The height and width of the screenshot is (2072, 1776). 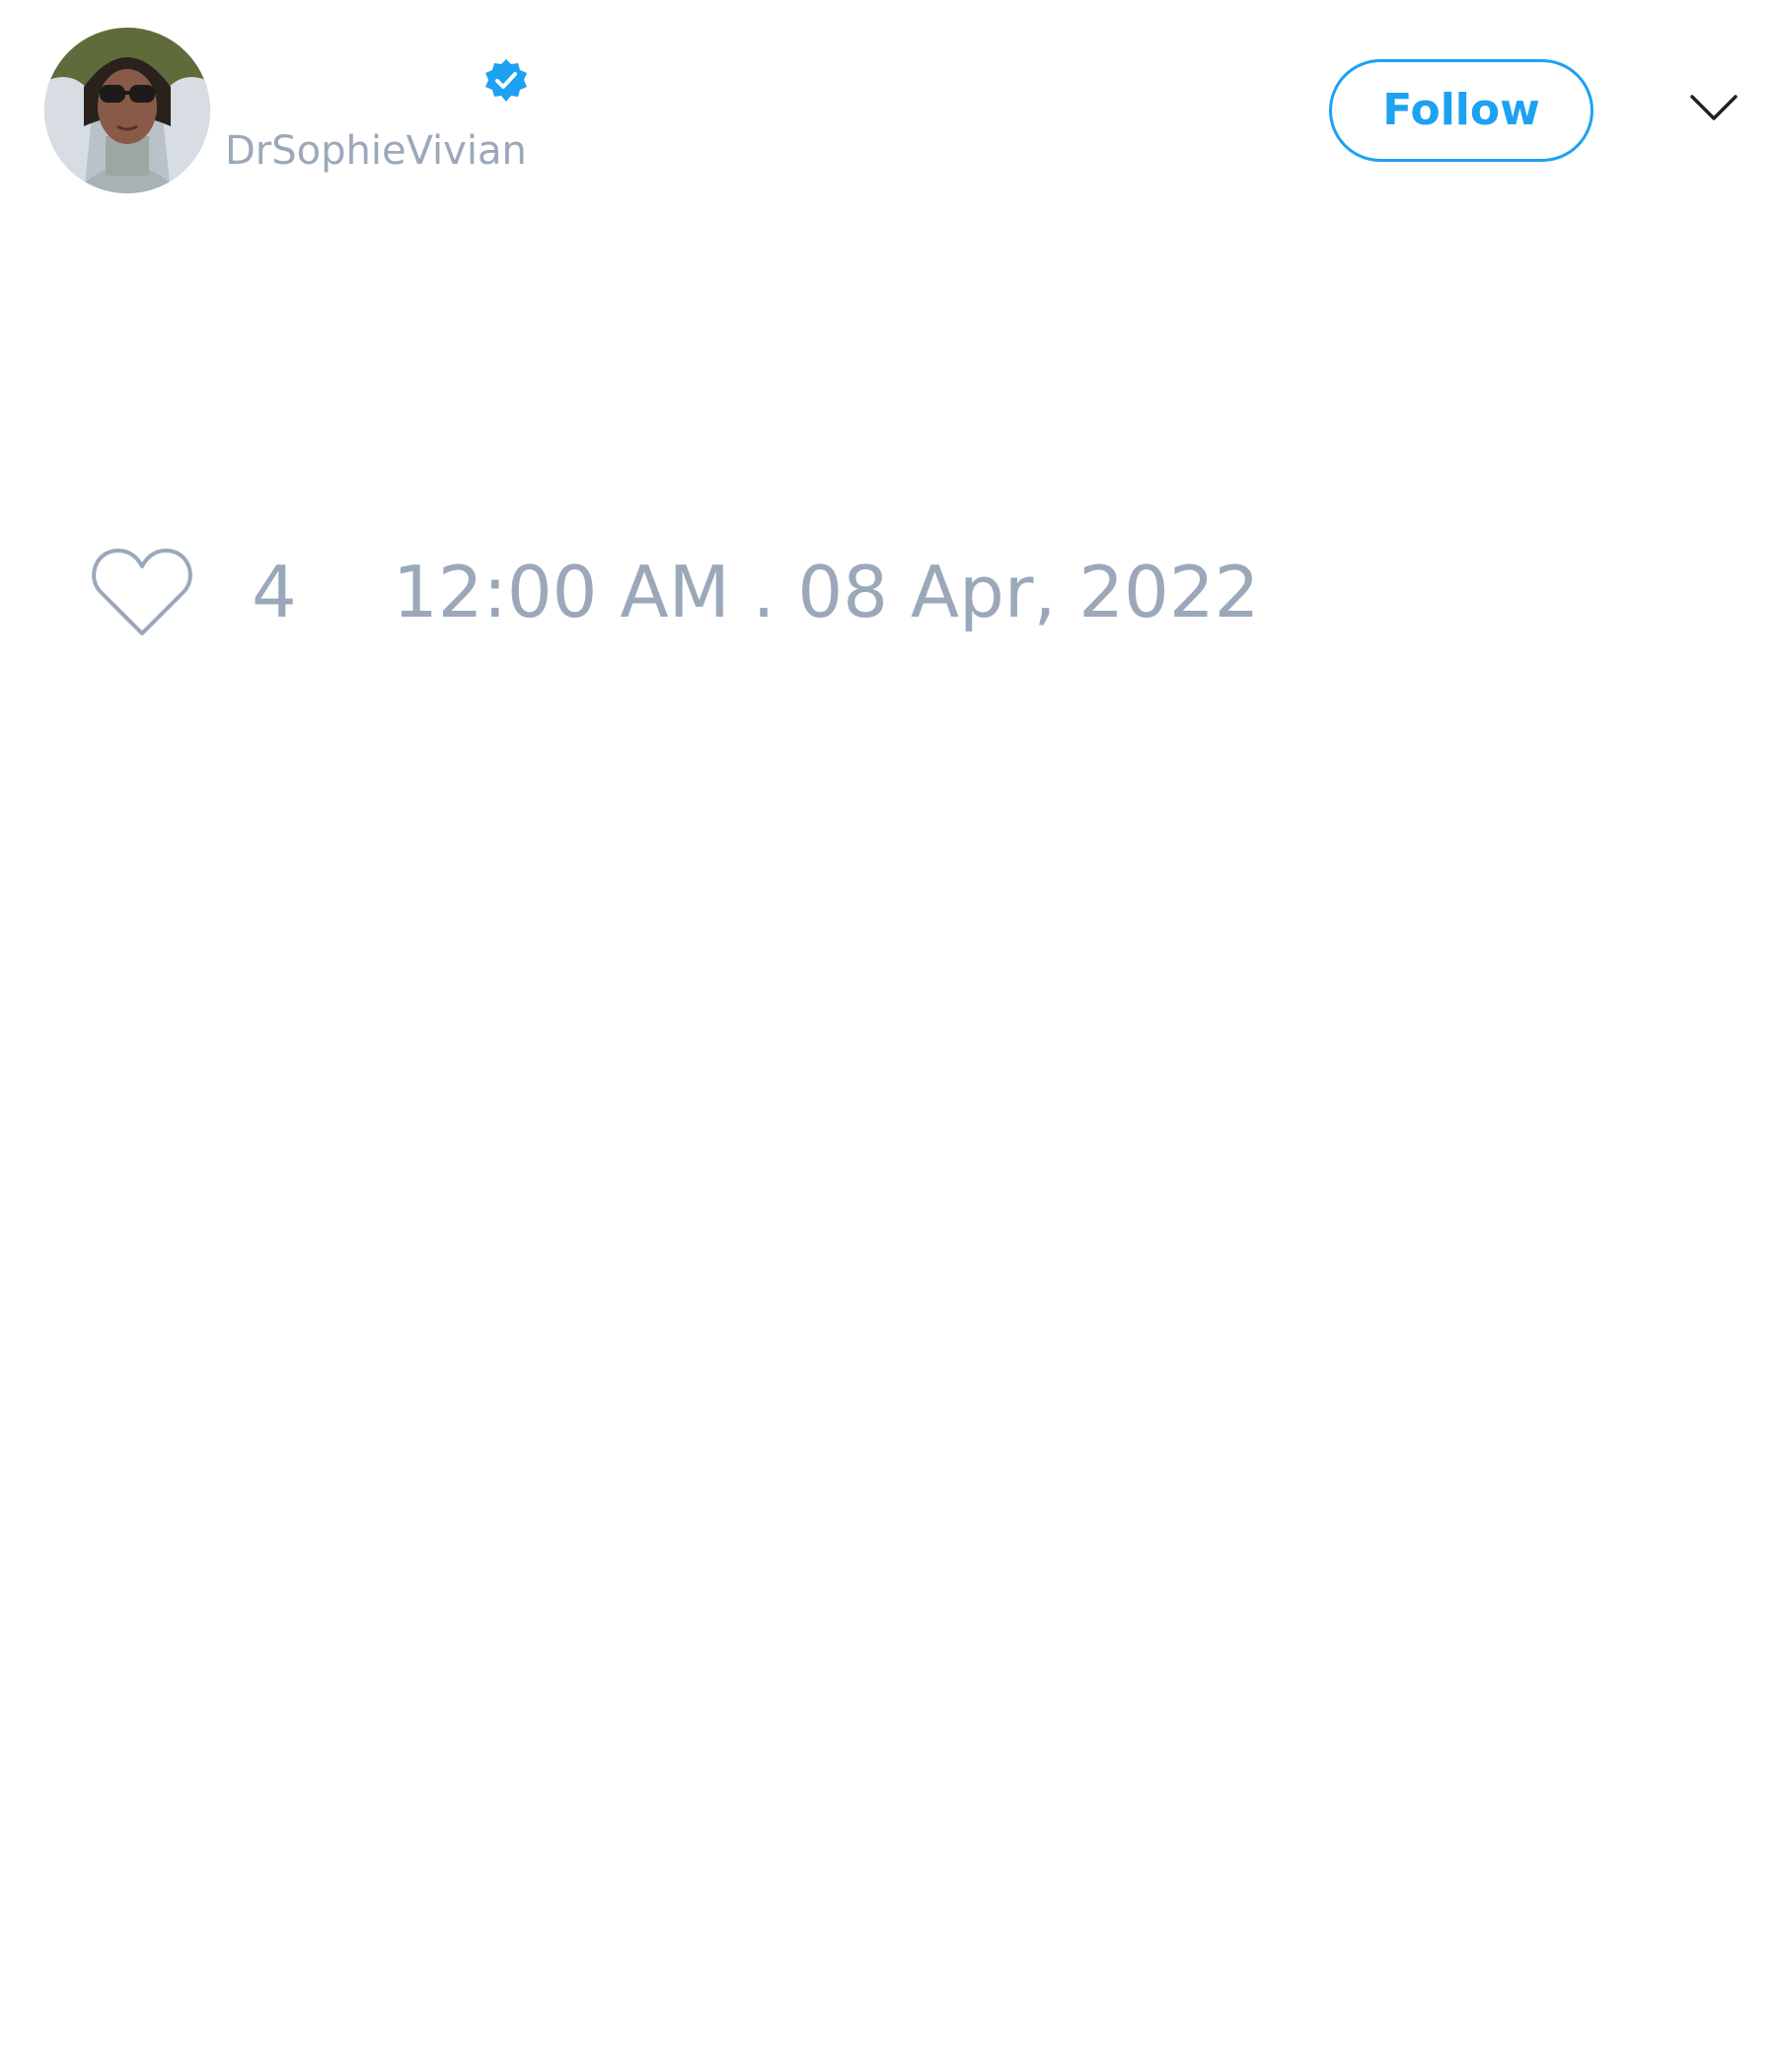 What do you see at coordinates (826, 592) in the screenshot?
I see `tweet-timestamp: 12:00 AM . 08 Apr, 2022` at bounding box center [826, 592].